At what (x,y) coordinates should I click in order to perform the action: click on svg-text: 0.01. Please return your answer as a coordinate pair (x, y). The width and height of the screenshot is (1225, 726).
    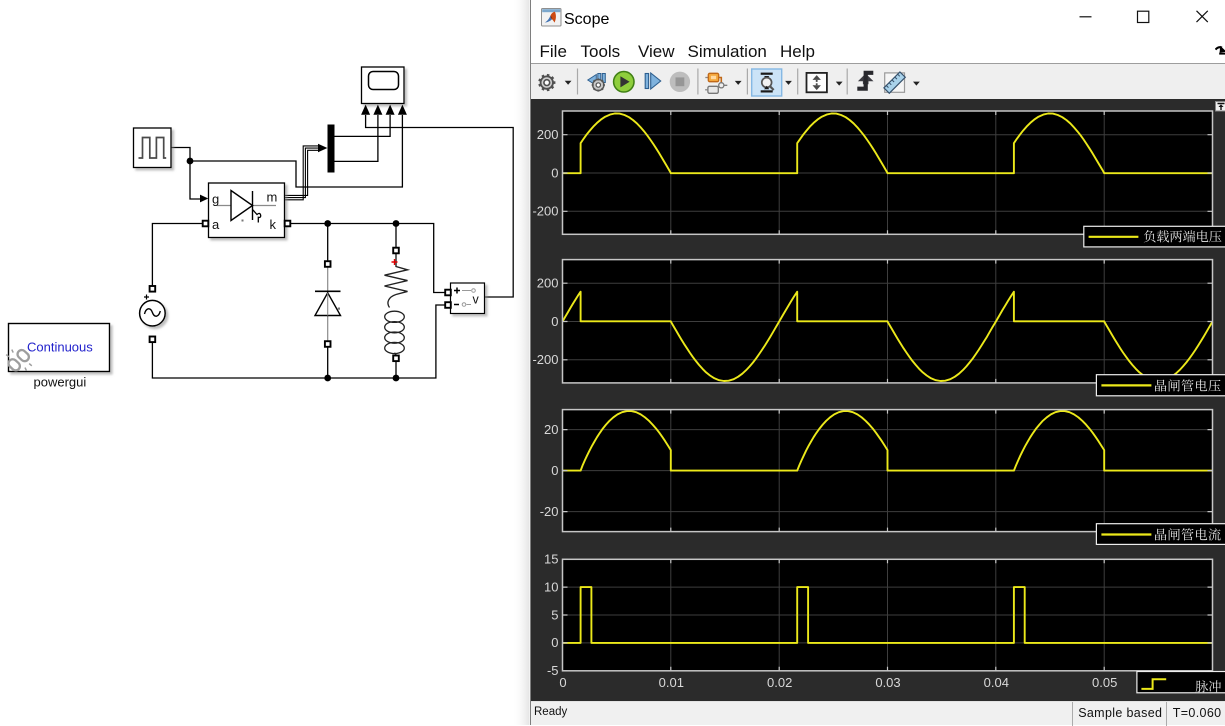
    Looking at the image, I should click on (670, 682).